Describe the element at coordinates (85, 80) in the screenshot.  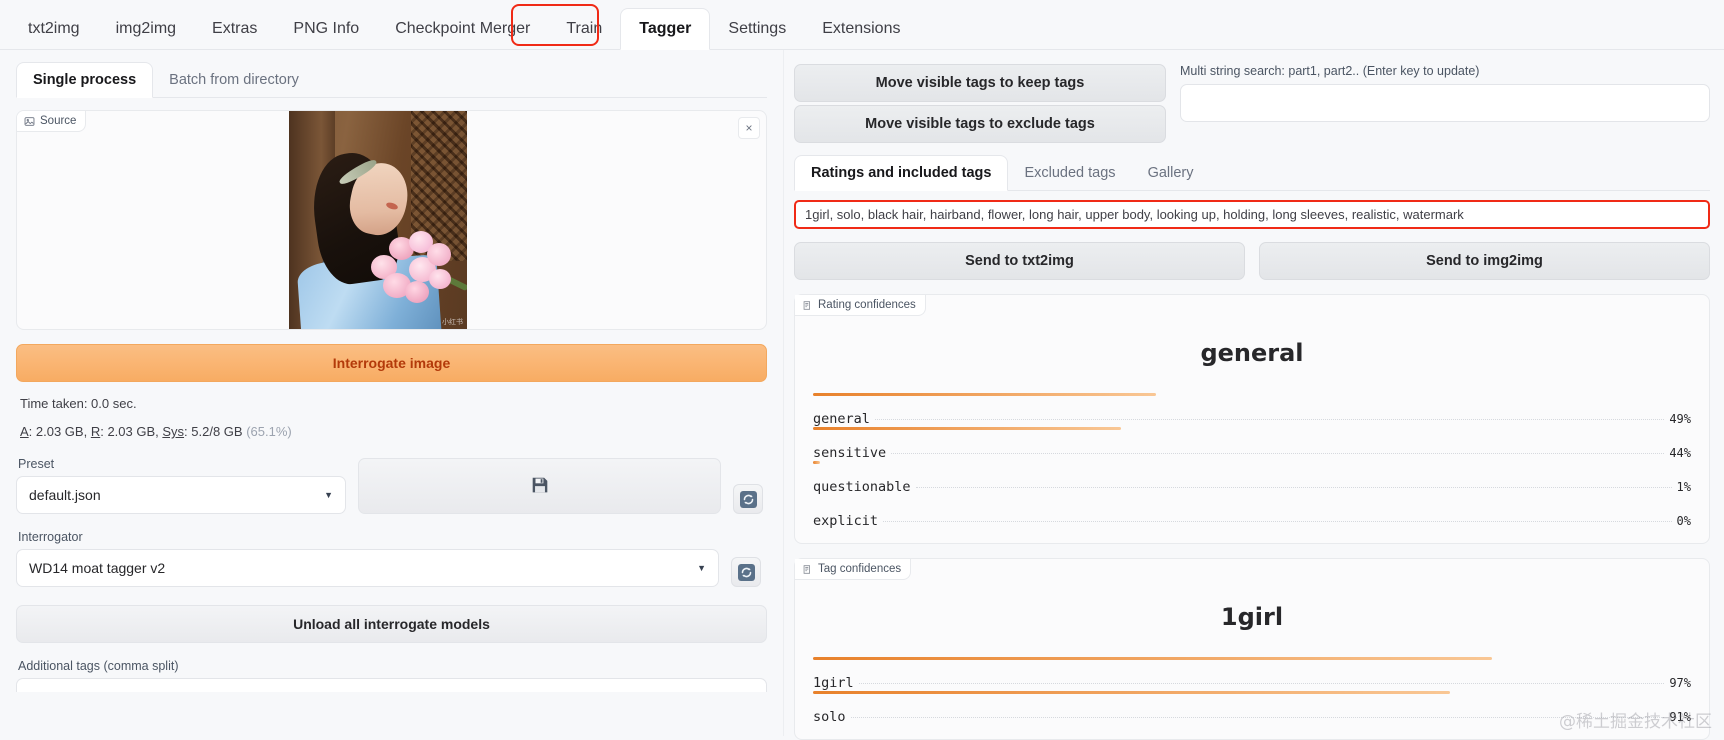
I see `tab-single-process: Single process` at that location.